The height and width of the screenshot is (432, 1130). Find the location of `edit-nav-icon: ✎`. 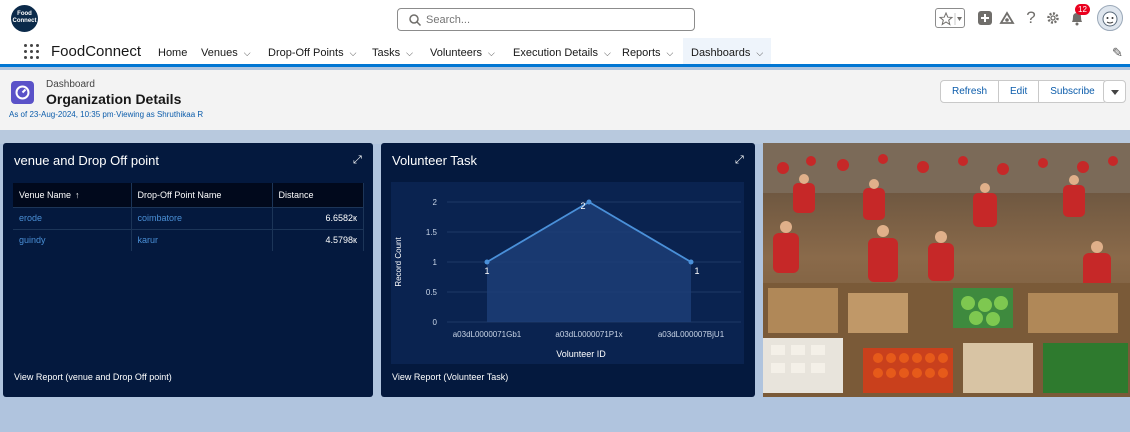

edit-nav-icon: ✎ is located at coordinates (1117, 53).